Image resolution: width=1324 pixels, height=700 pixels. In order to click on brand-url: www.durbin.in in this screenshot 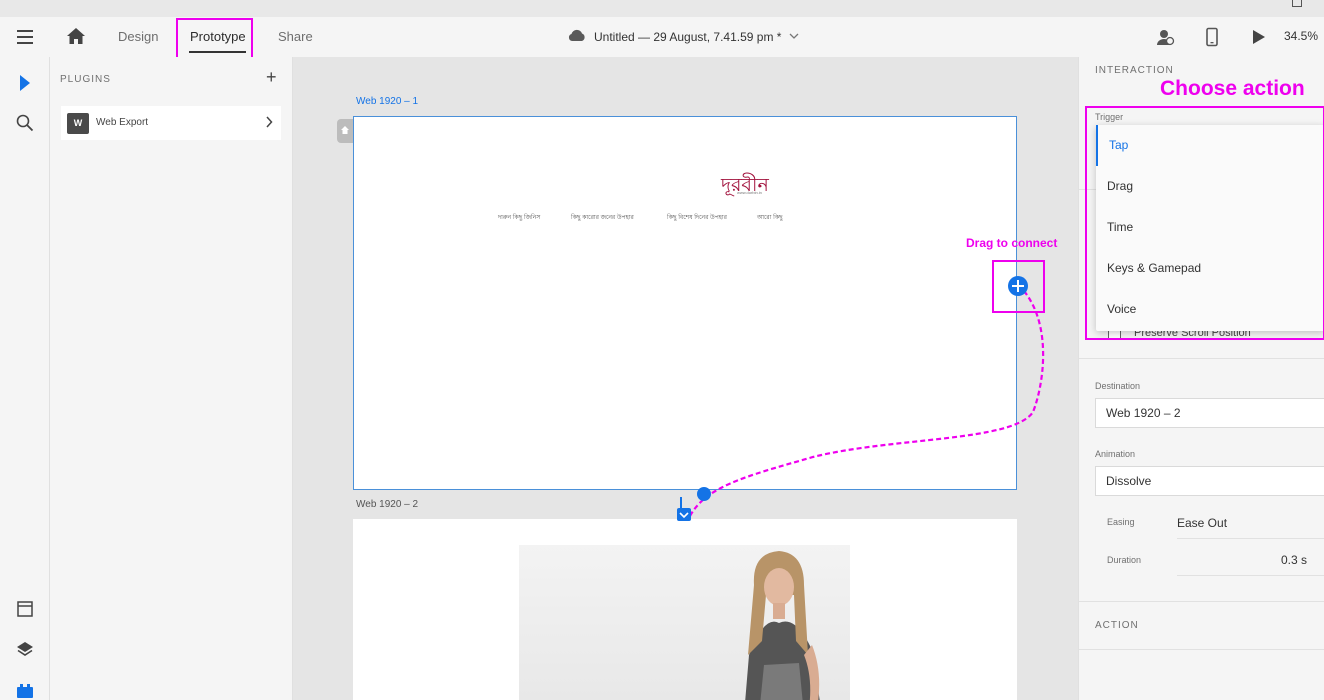, I will do `click(749, 192)`.